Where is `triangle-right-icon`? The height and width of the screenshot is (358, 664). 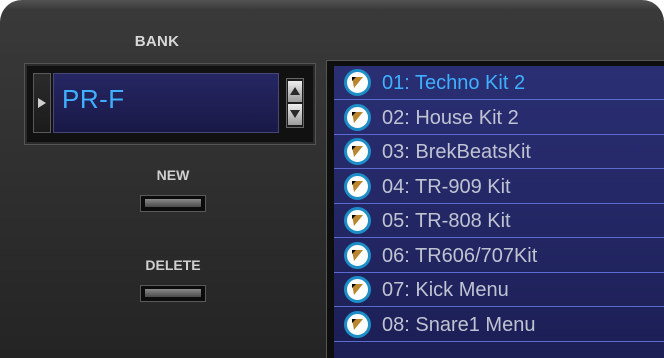 triangle-right-icon is located at coordinates (42, 103).